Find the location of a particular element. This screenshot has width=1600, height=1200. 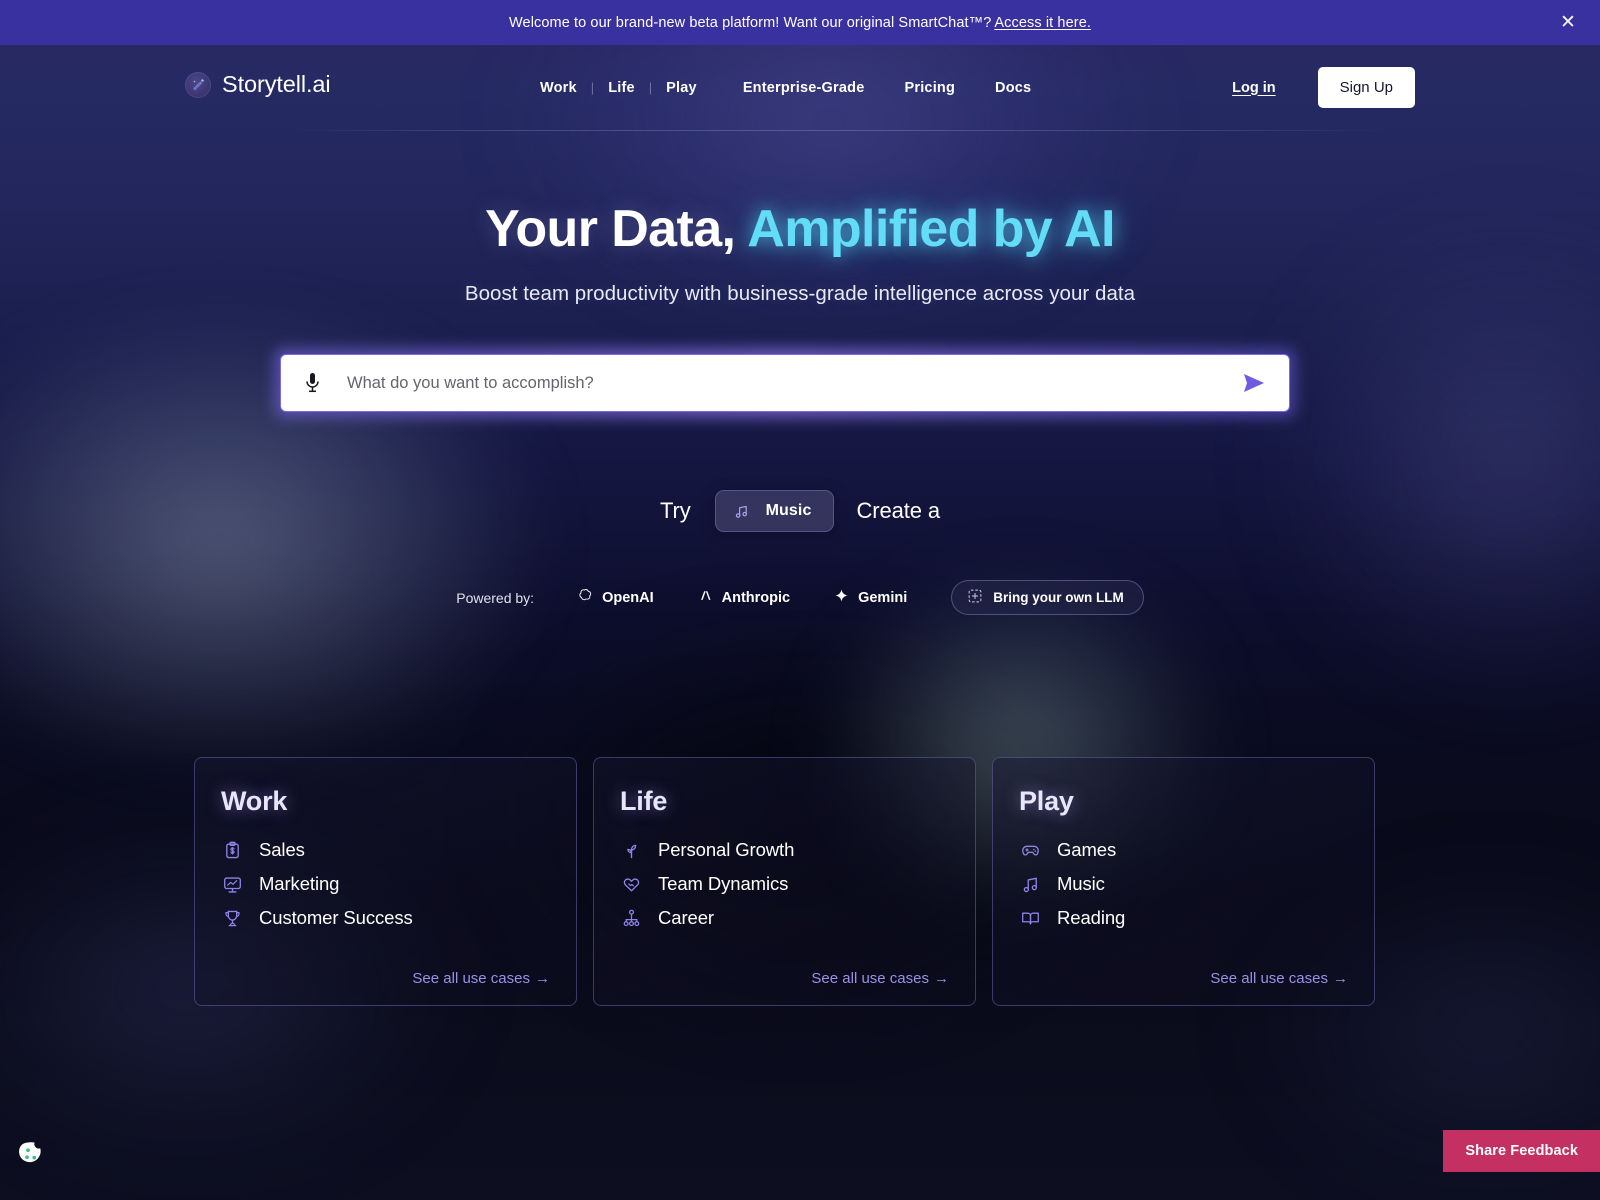

nav-item-work: Work is located at coordinates (558, 88).